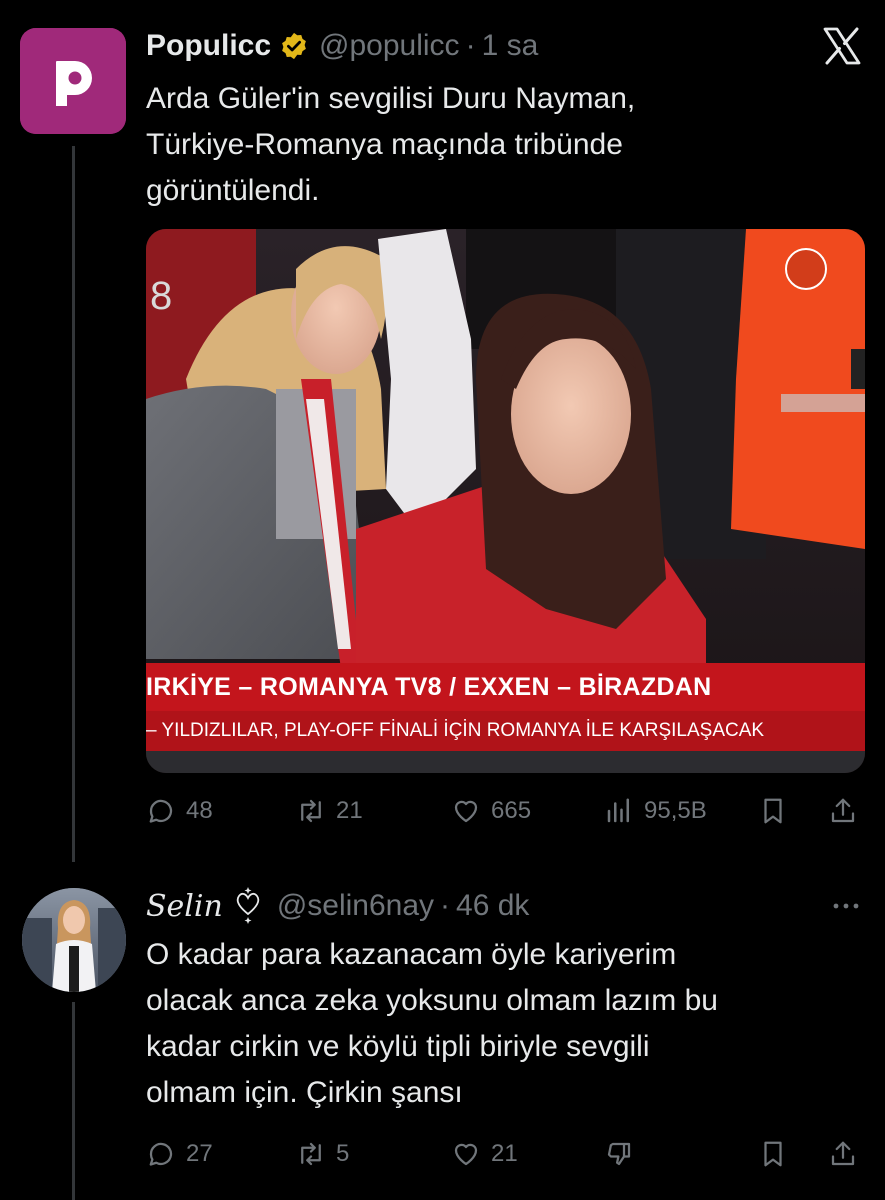 The width and height of the screenshot is (885, 1200). I want to click on x-logo-icon, so click(842, 46).